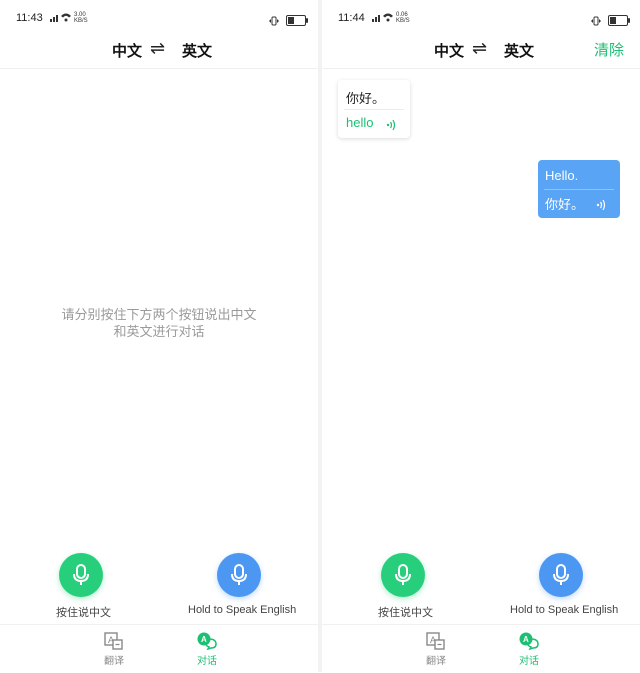 The height and width of the screenshot is (673, 640). I want to click on empty-hint: 请分别按住下方两个按钮说出中文 和英文进行对话, so click(159, 323).